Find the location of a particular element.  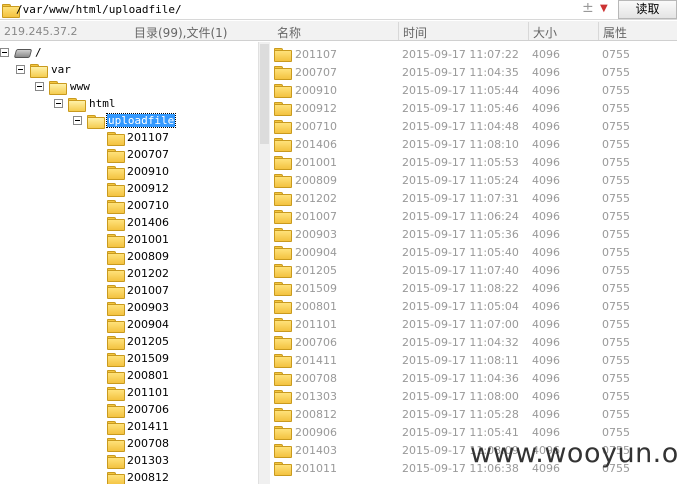

tree-node-folder: 200801 is located at coordinates (138, 375).